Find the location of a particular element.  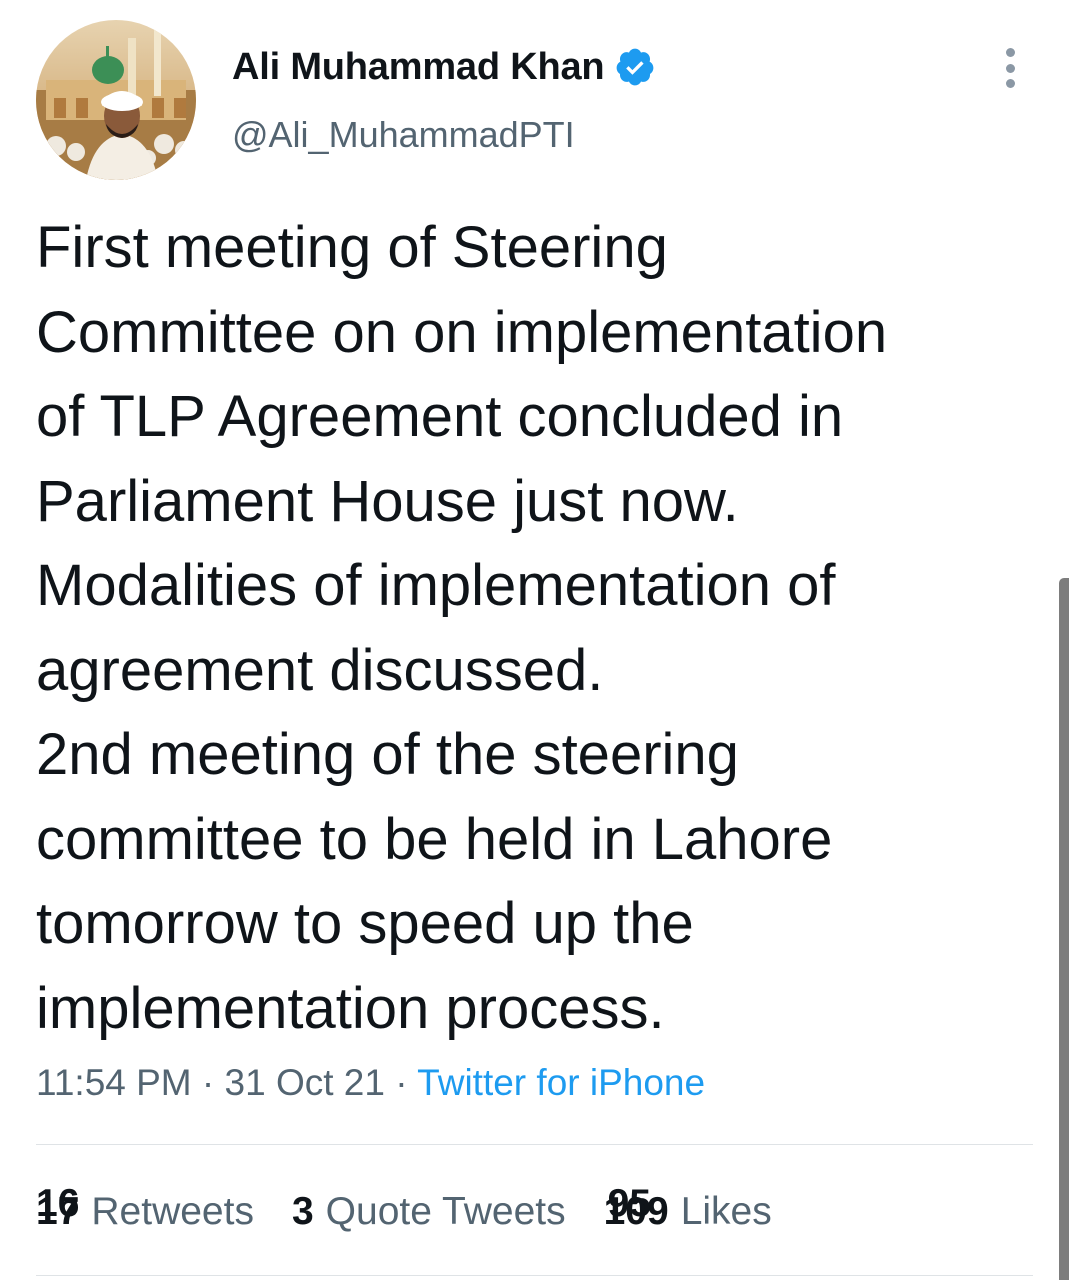

quote-tweets-stat: 3 Quote Tweets is located at coordinates (429, 1212).